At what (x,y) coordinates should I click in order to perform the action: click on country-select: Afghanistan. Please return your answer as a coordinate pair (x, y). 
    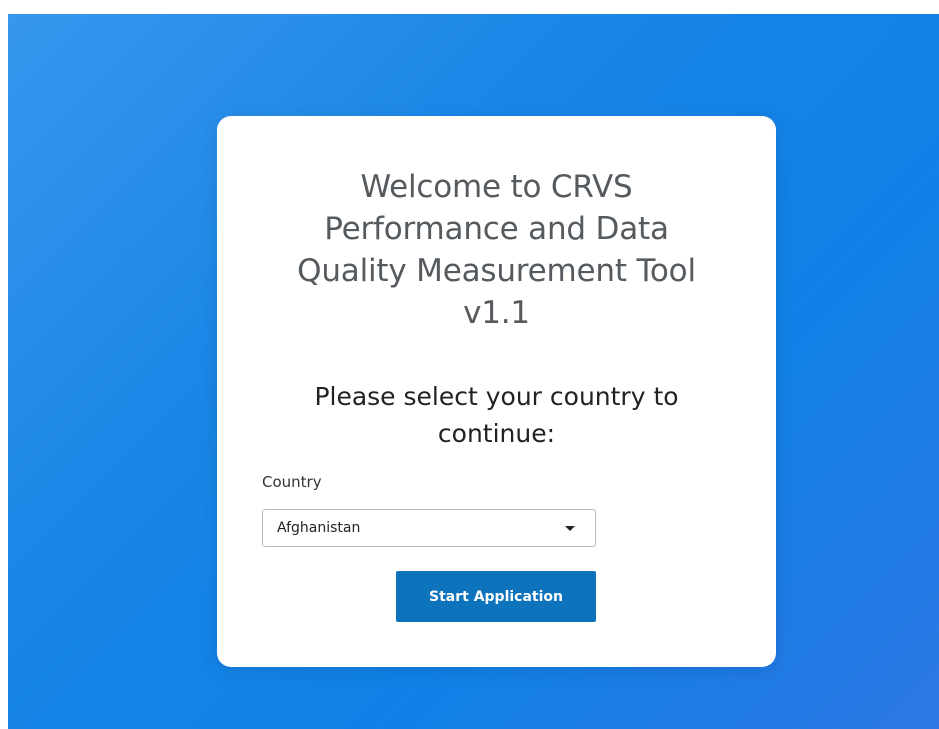
    Looking at the image, I should click on (429, 528).